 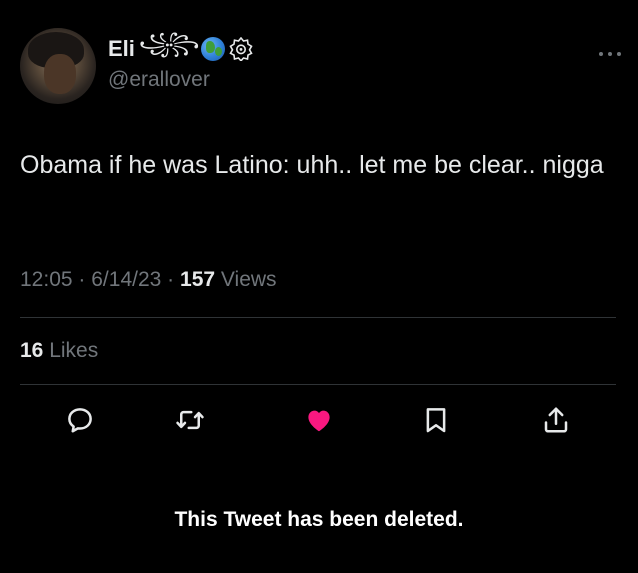 I want to click on tweet-date: 6/14/23, so click(x=126, y=279).